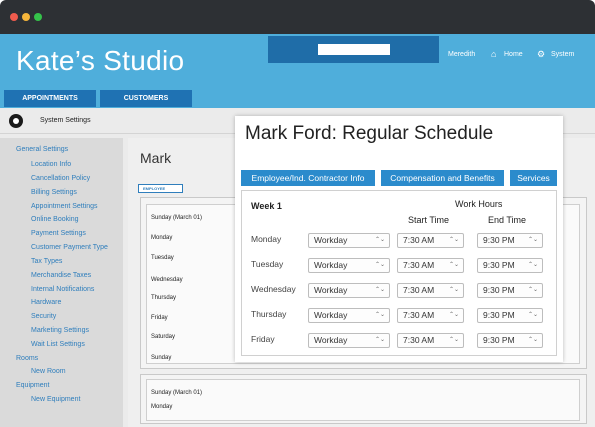 Image resolution: width=595 pixels, height=427 pixels. Describe the element at coordinates (54, 192) in the screenshot. I see `sidebar-item-billing-settings: Billing Settings` at that location.